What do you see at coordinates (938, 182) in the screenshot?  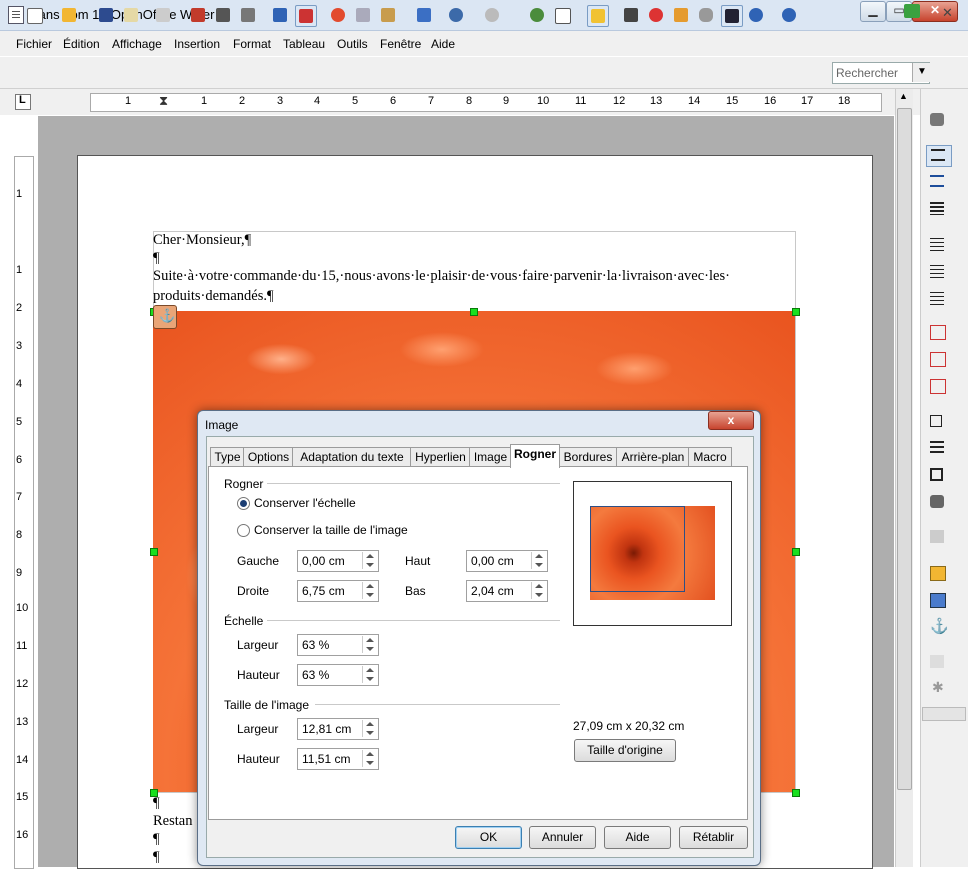 I see `wrap-page-icon` at bounding box center [938, 182].